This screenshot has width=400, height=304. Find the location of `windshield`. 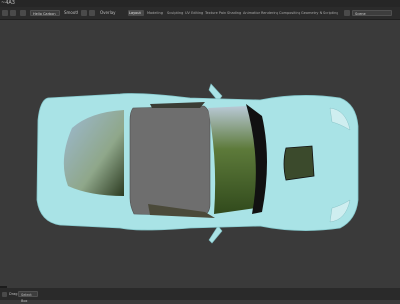

windshield is located at coordinates (233, 160).